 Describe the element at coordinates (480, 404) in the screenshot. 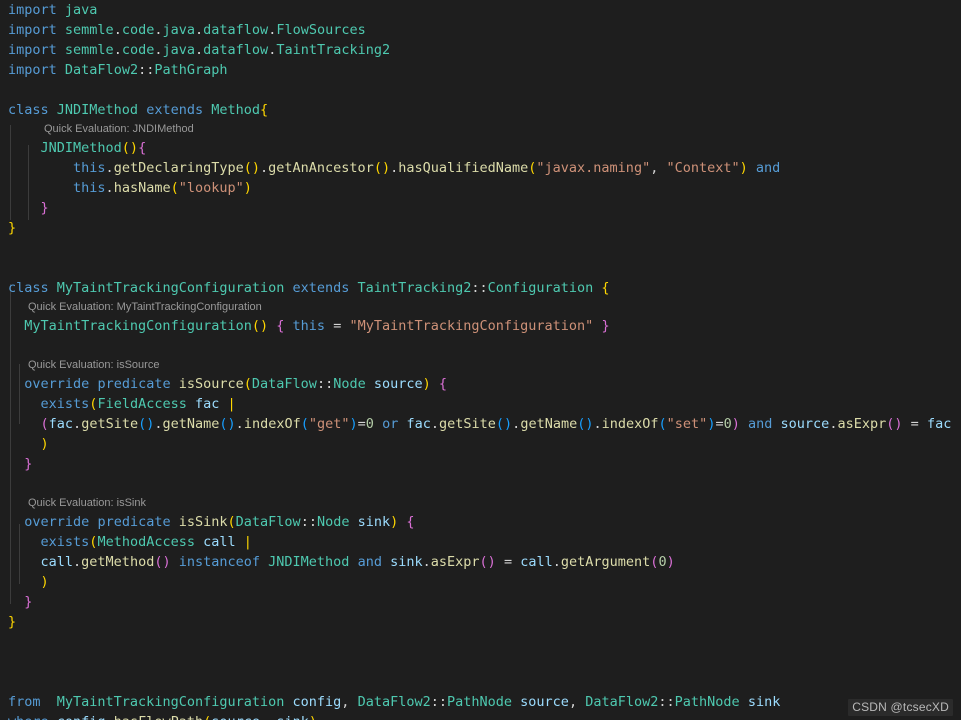

I see `code-line: exists(FieldAccess fac |` at that location.